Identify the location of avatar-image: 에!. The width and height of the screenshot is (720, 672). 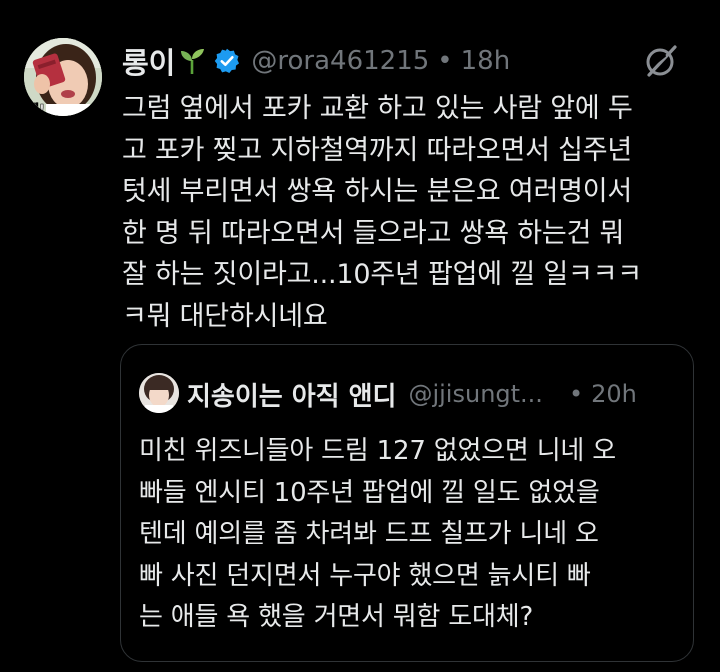
(63, 77).